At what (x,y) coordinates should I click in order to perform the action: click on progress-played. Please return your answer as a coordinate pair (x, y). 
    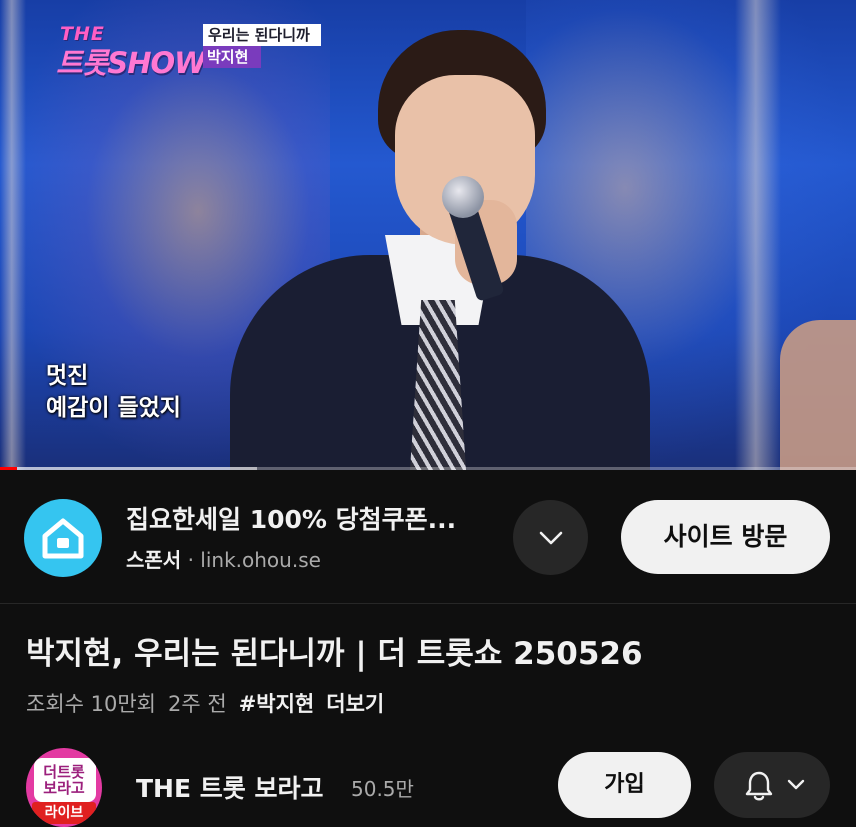
    Looking at the image, I should click on (9, 468).